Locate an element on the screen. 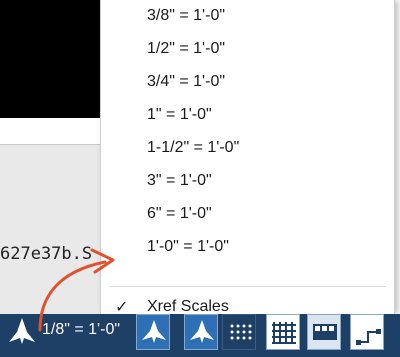  toolbar-icon is located at coordinates (324, 332).